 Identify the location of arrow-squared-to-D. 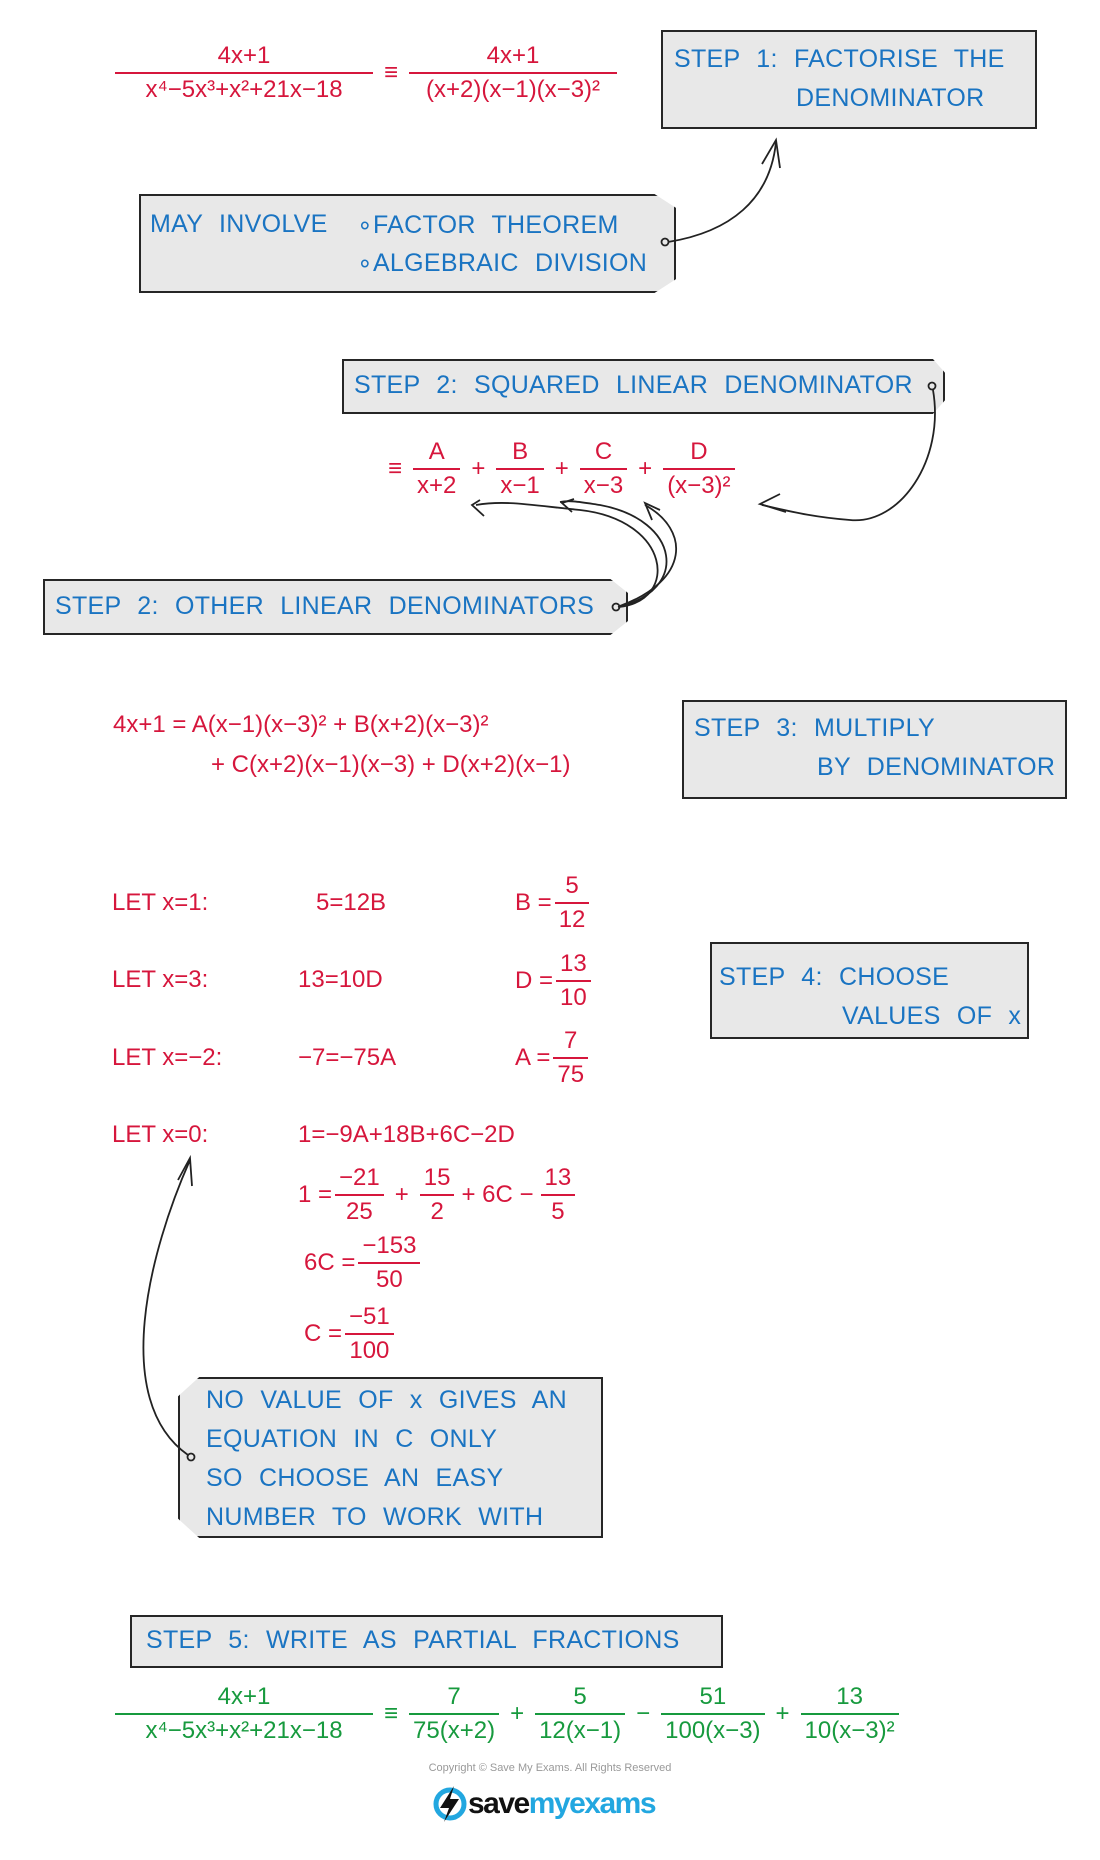
(847, 451).